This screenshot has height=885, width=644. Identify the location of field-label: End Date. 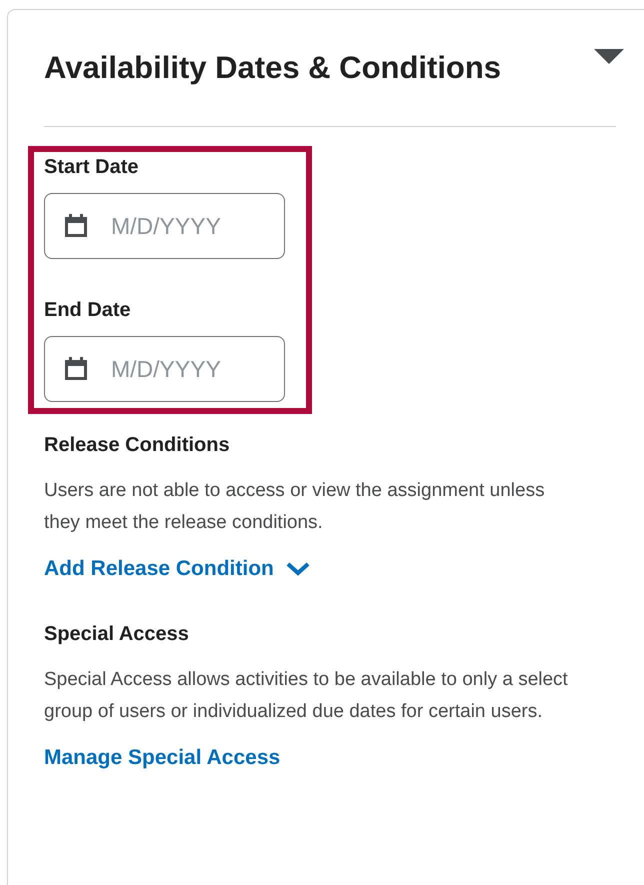
(88, 310).